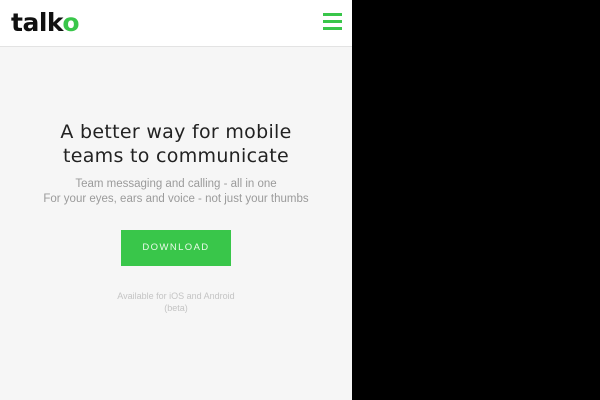 This screenshot has width=600, height=400. What do you see at coordinates (176, 248) in the screenshot?
I see `download-button: DOWNLOAD` at bounding box center [176, 248].